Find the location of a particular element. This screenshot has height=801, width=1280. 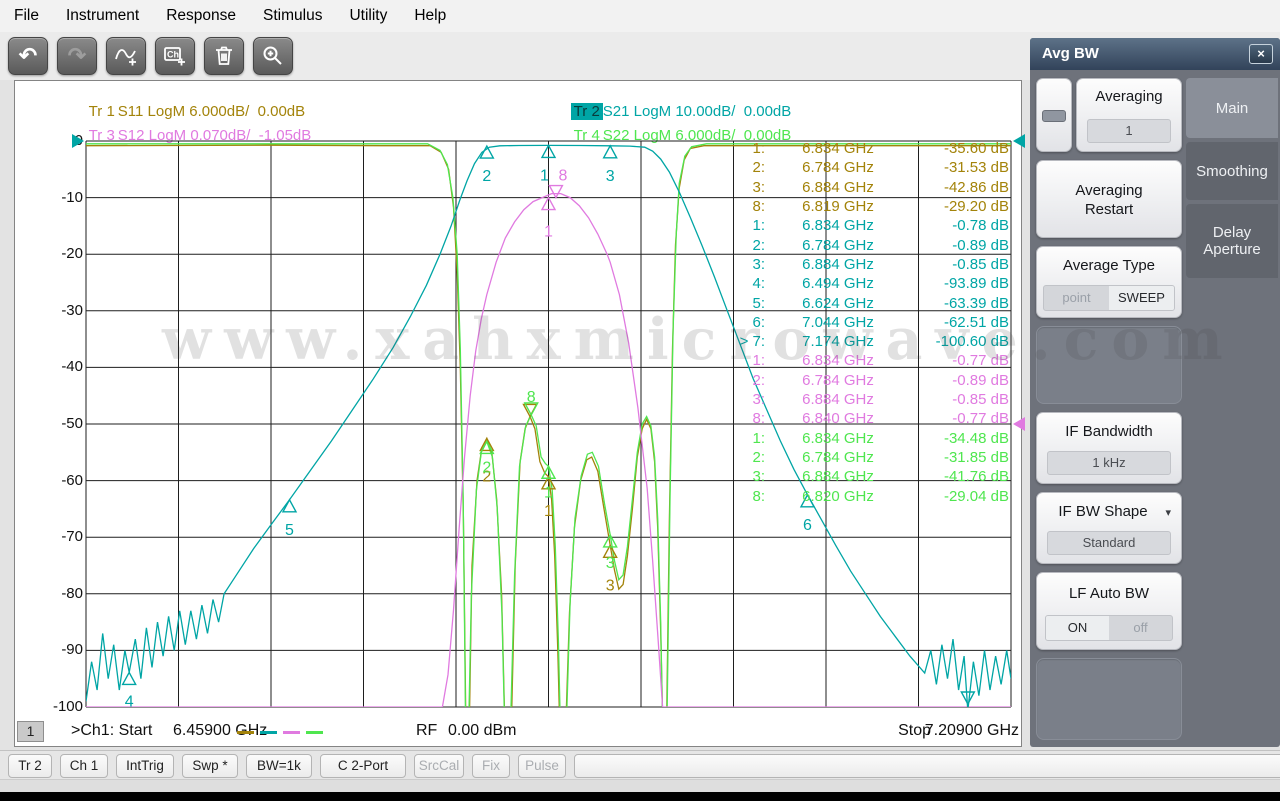

menu-item-help: Help is located at coordinates (430, 16).